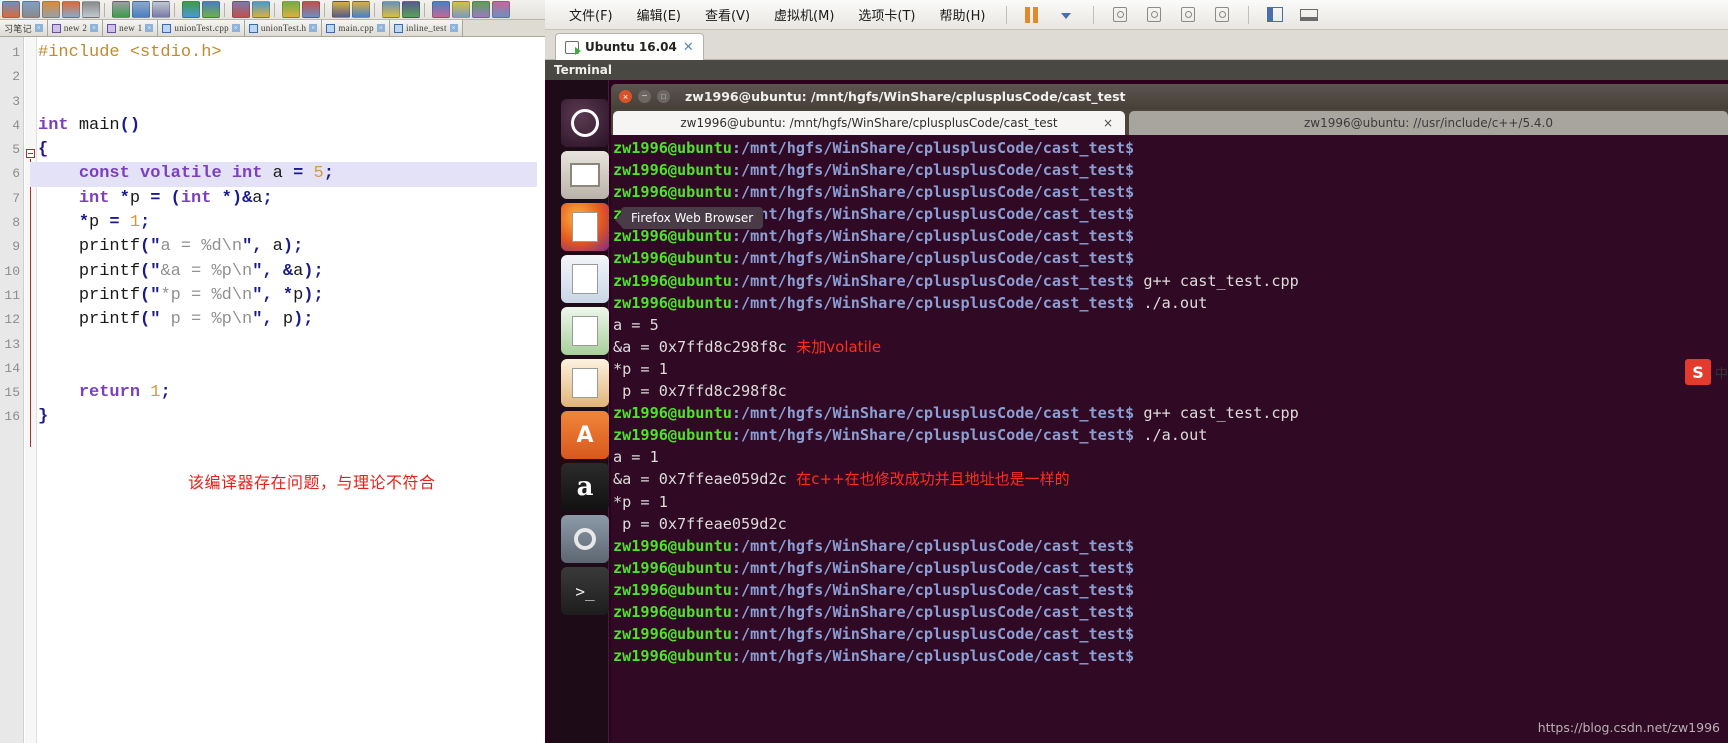 The height and width of the screenshot is (743, 1728). I want to click on editor-toolbar, so click(272, 10).